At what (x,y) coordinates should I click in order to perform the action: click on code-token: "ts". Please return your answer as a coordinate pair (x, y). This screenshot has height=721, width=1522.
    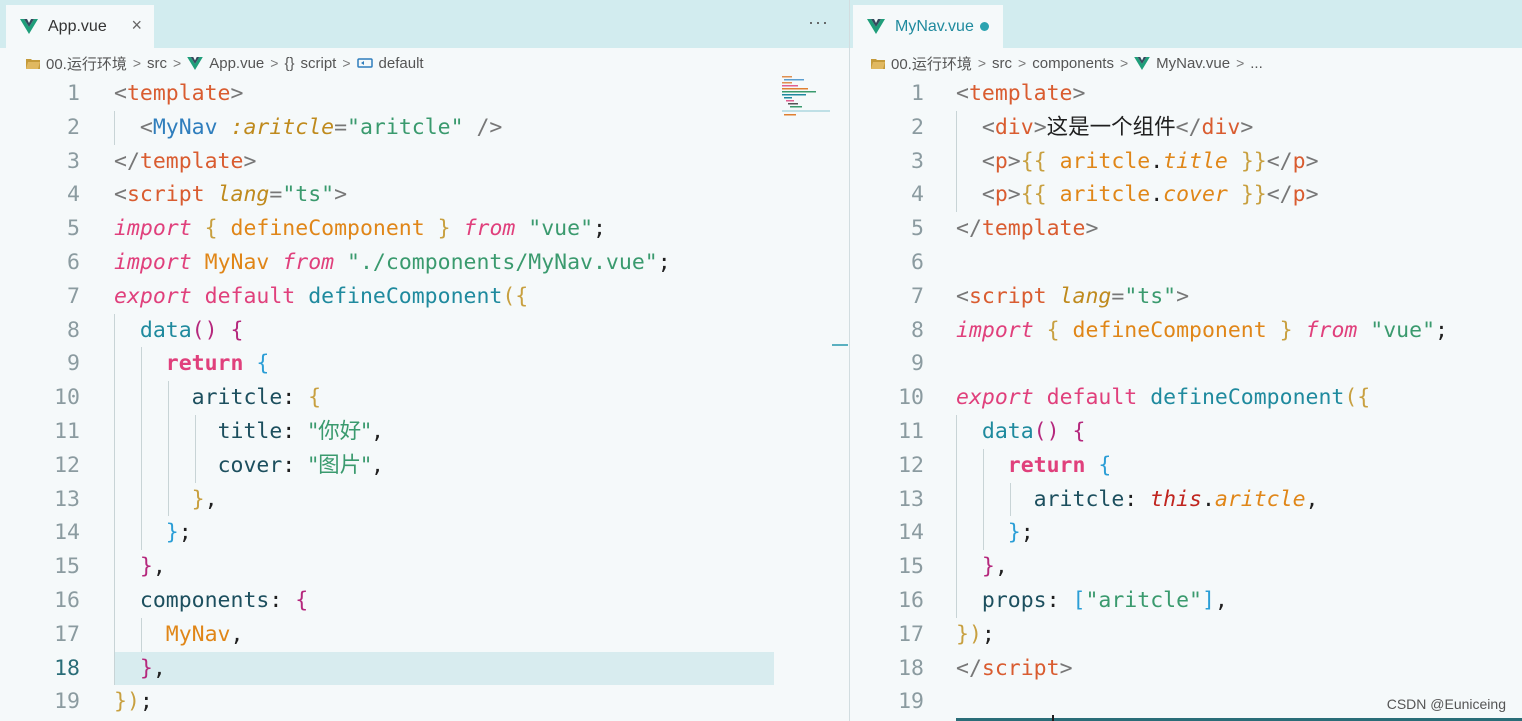
    Looking at the image, I should click on (1150, 296).